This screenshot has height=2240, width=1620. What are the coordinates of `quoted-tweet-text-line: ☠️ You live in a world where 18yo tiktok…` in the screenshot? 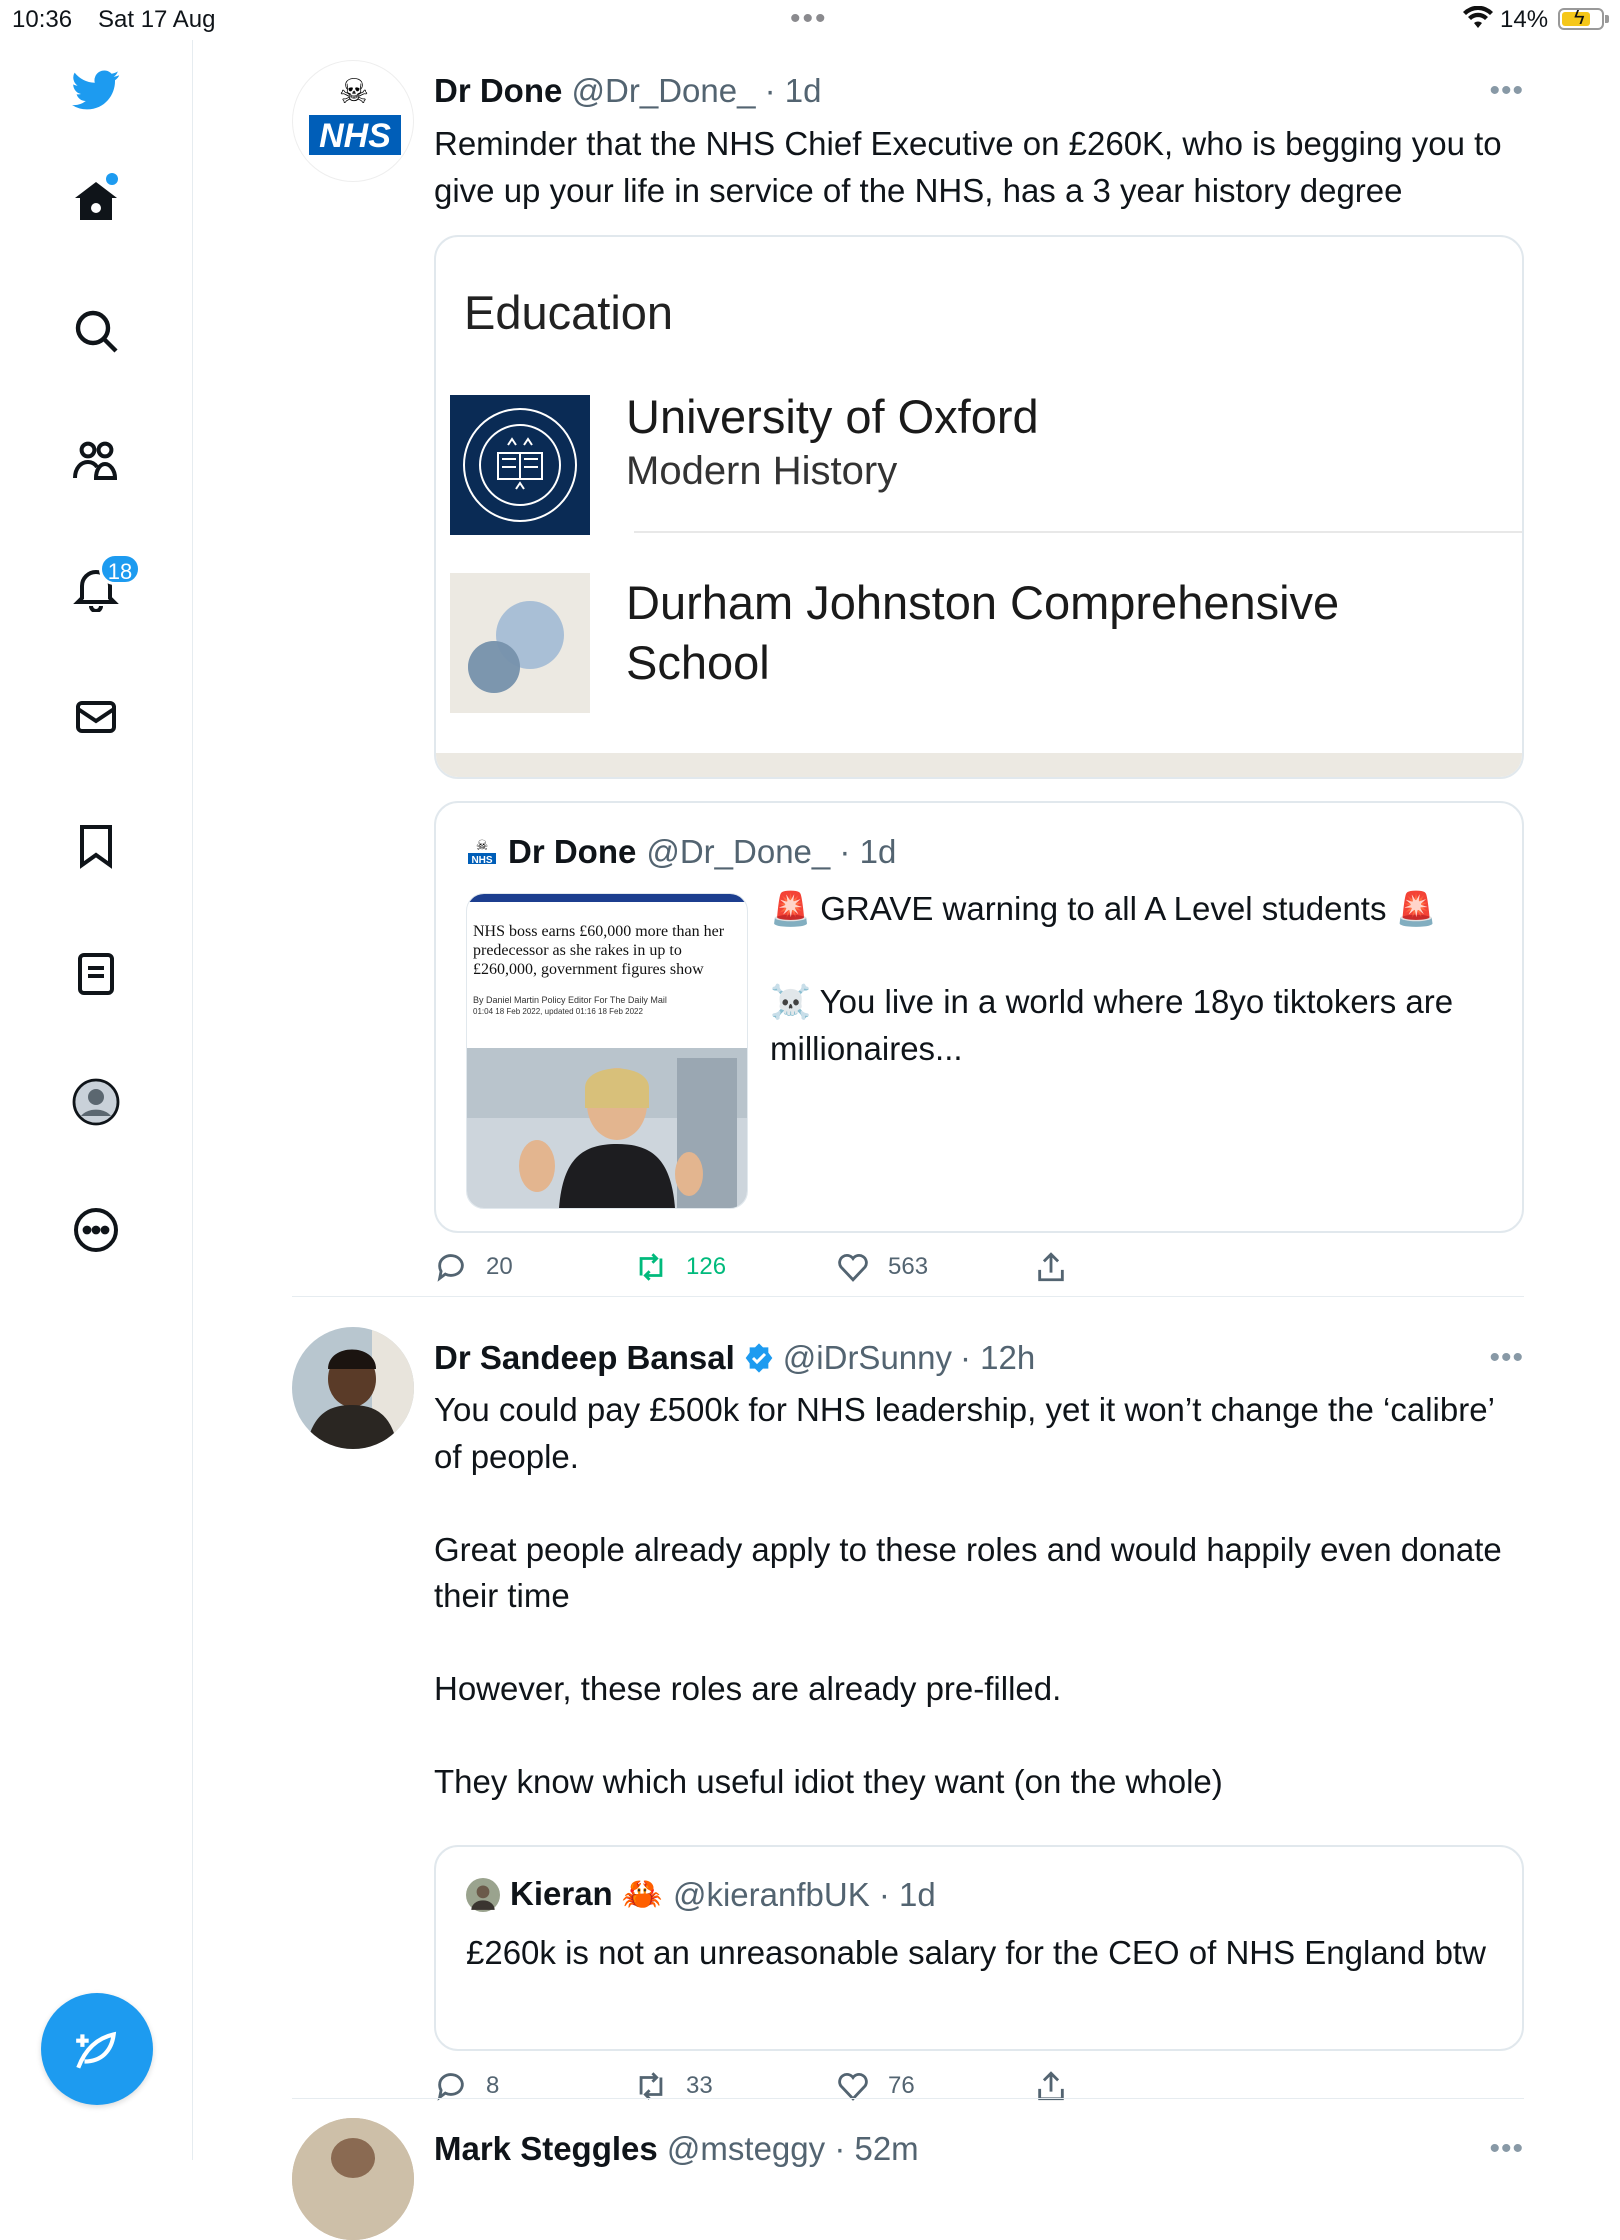 It's located at (1112, 1025).